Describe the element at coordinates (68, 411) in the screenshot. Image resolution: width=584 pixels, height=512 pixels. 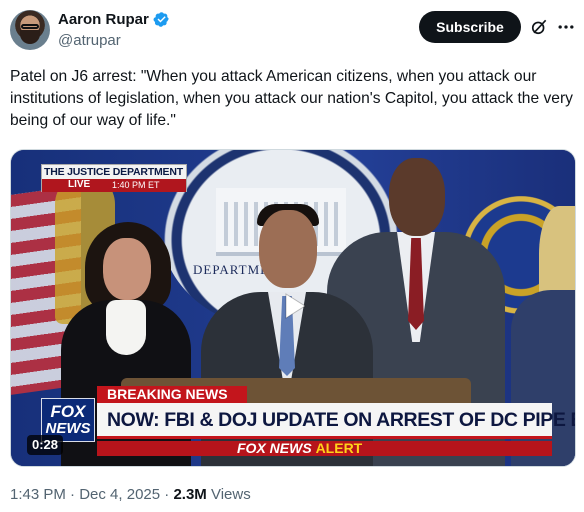
I see `logo-line-1: FOX` at that location.